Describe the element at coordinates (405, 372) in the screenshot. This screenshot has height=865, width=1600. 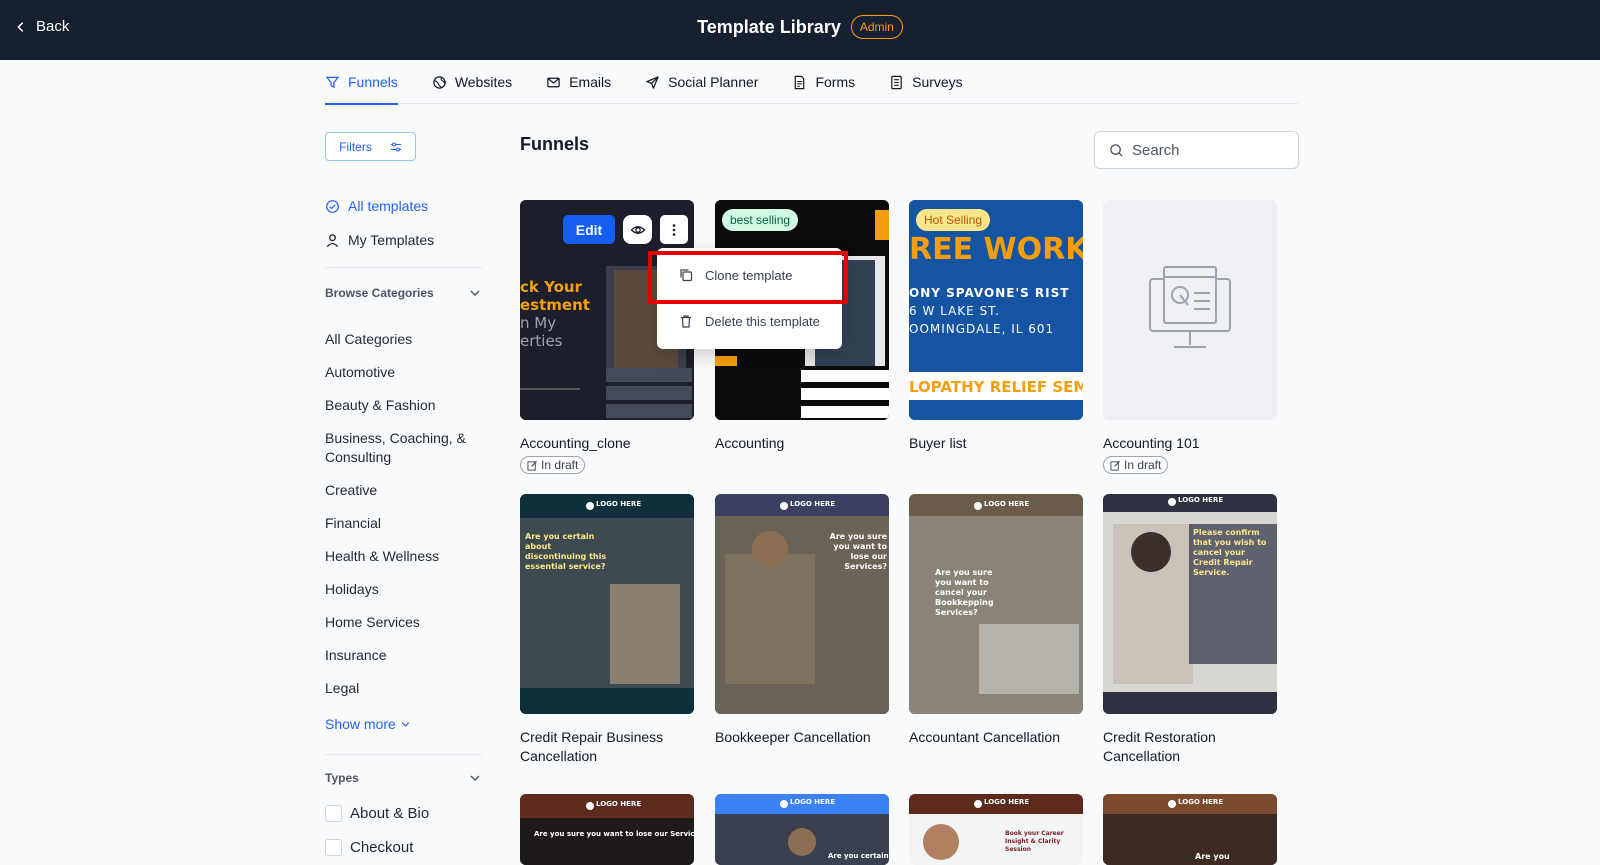
I see `category-item: Automotive` at that location.